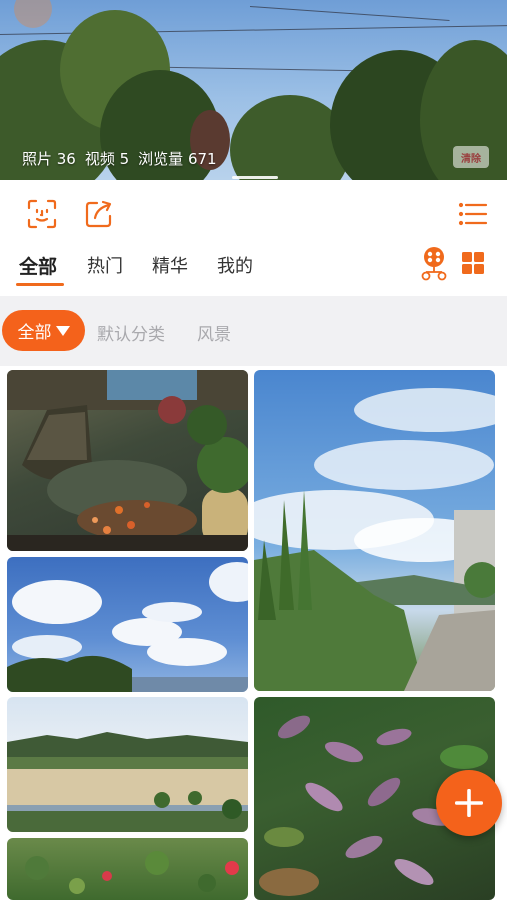 This screenshot has width=507, height=900. I want to click on add-photo-button, so click(469, 803).